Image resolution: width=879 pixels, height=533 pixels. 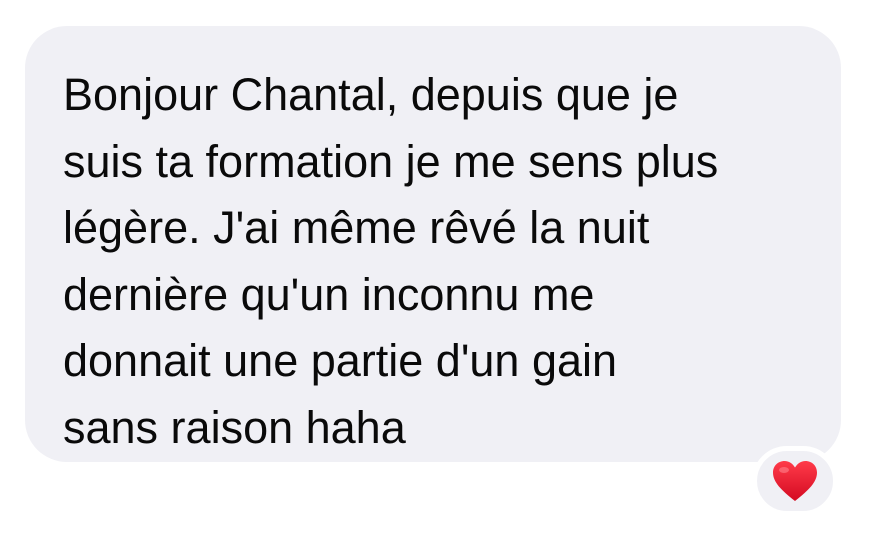 I want to click on message-line: dernière qu'un inconnu me, so click(x=329, y=294).